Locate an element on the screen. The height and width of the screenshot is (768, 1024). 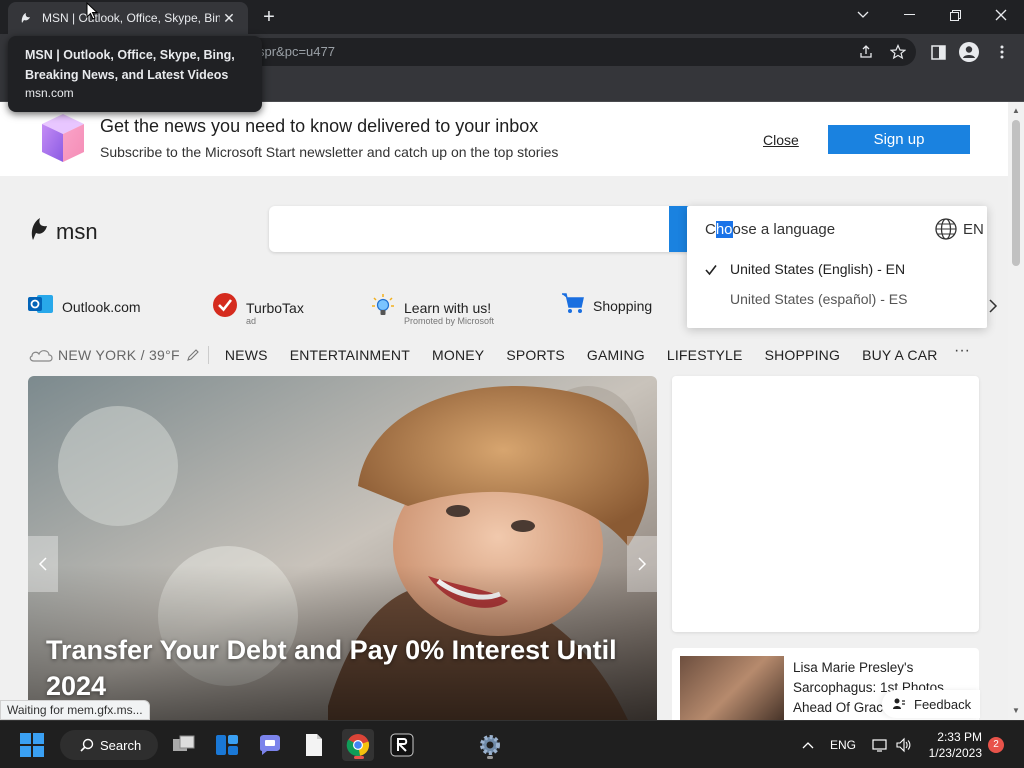
close-window-button is located at coordinates (1001, 15).